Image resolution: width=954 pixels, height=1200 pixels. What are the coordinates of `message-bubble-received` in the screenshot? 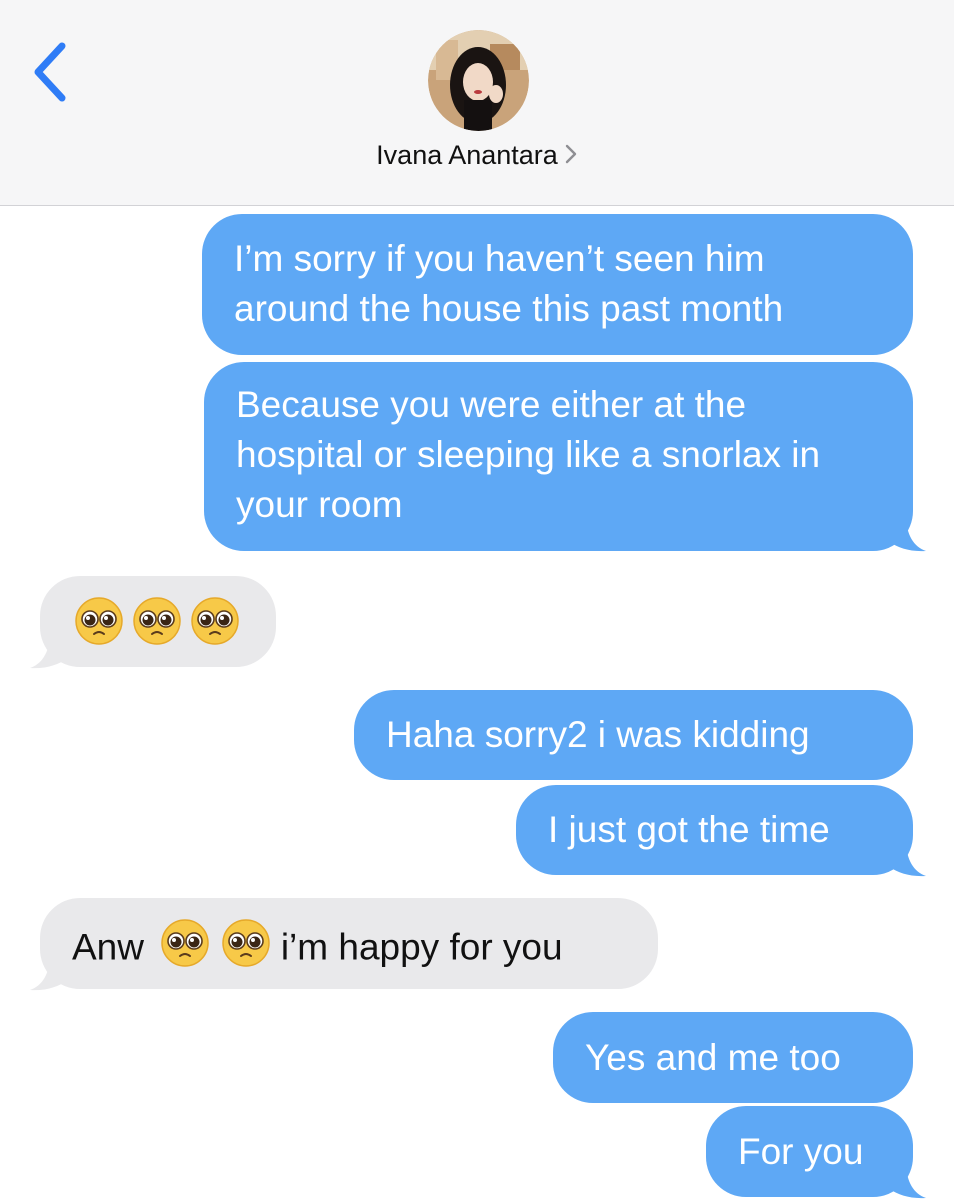 It's located at (158, 621).